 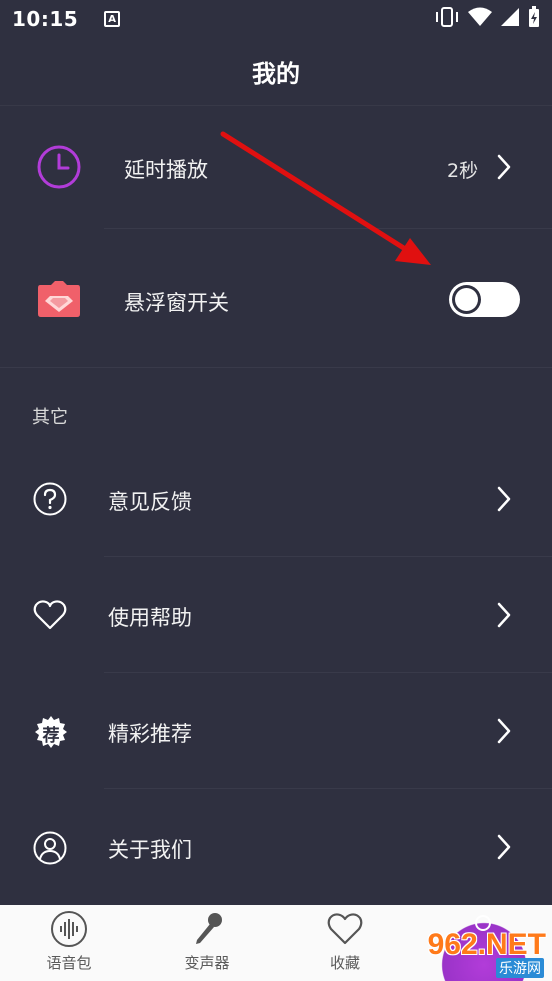 I want to click on feedback-label: 意见反馈, so click(x=150, y=502).